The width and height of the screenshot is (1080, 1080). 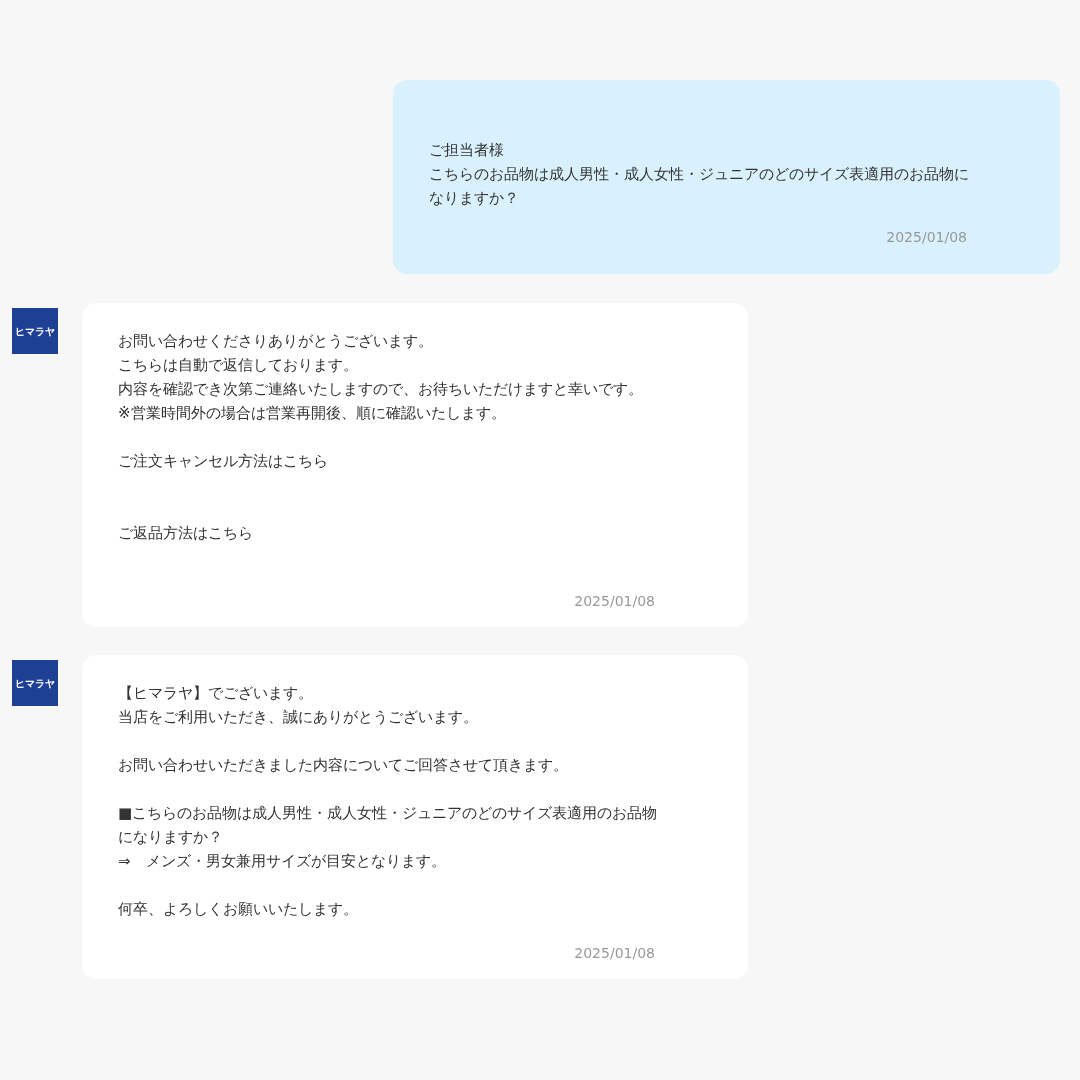 I want to click on message-text: ■こちらのお品物は成人男性・成人女性・ジュニアのどのサイズ表適用のお品物 になりますか？ ⇒ メンズ・男女兼用サイズが目安となります。, so click(x=388, y=837).